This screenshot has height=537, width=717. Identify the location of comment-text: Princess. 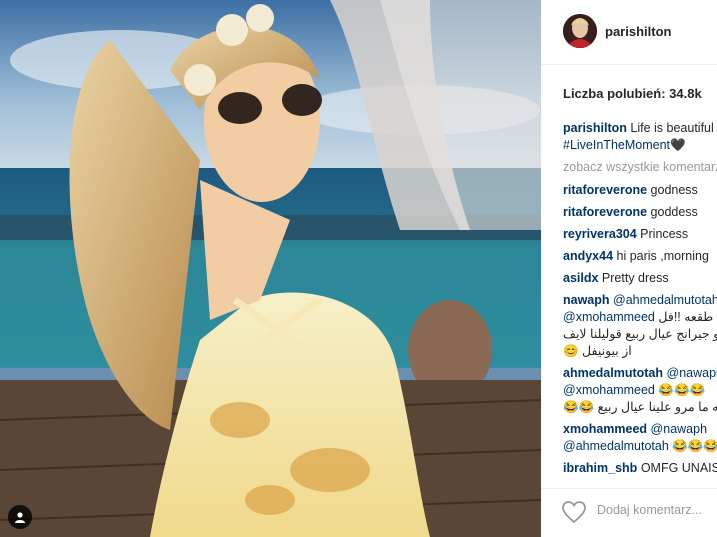
(664, 234).